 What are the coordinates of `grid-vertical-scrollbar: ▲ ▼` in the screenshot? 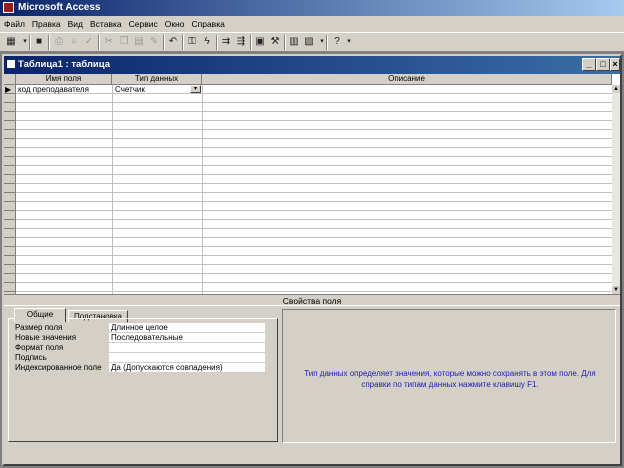 It's located at (616, 189).